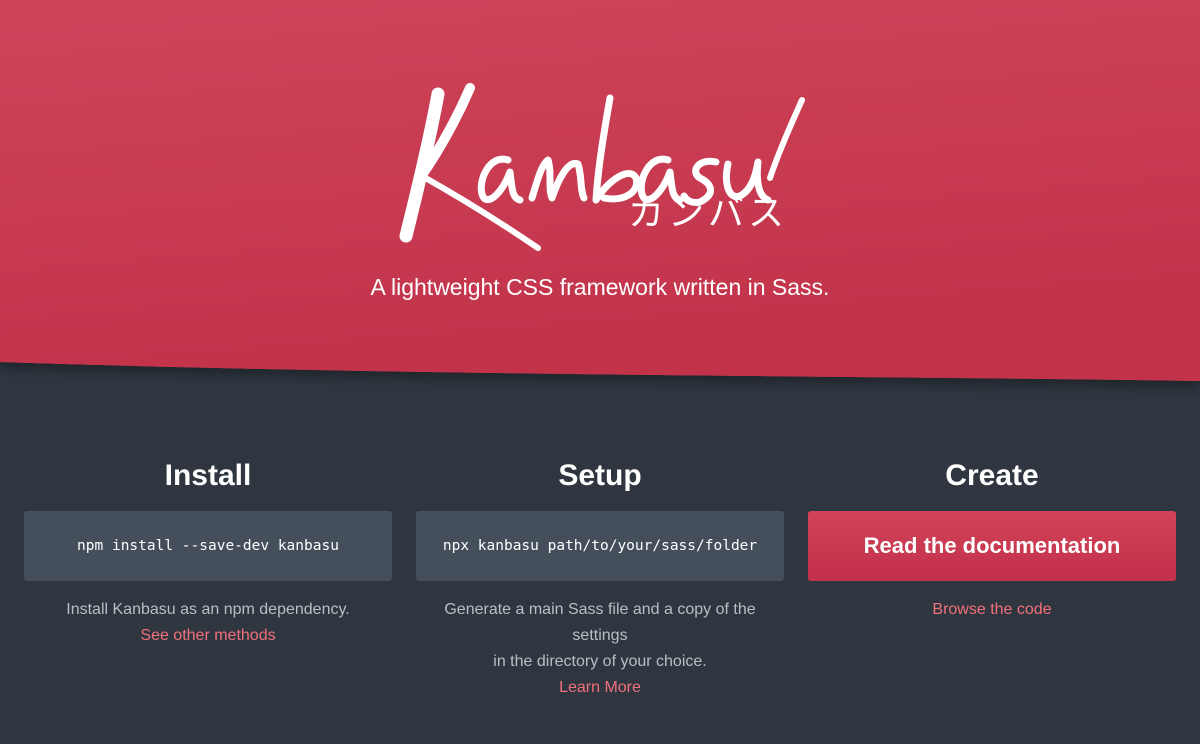  Describe the element at coordinates (208, 636) in the screenshot. I see `see-other-methods-link: See other methods` at that location.